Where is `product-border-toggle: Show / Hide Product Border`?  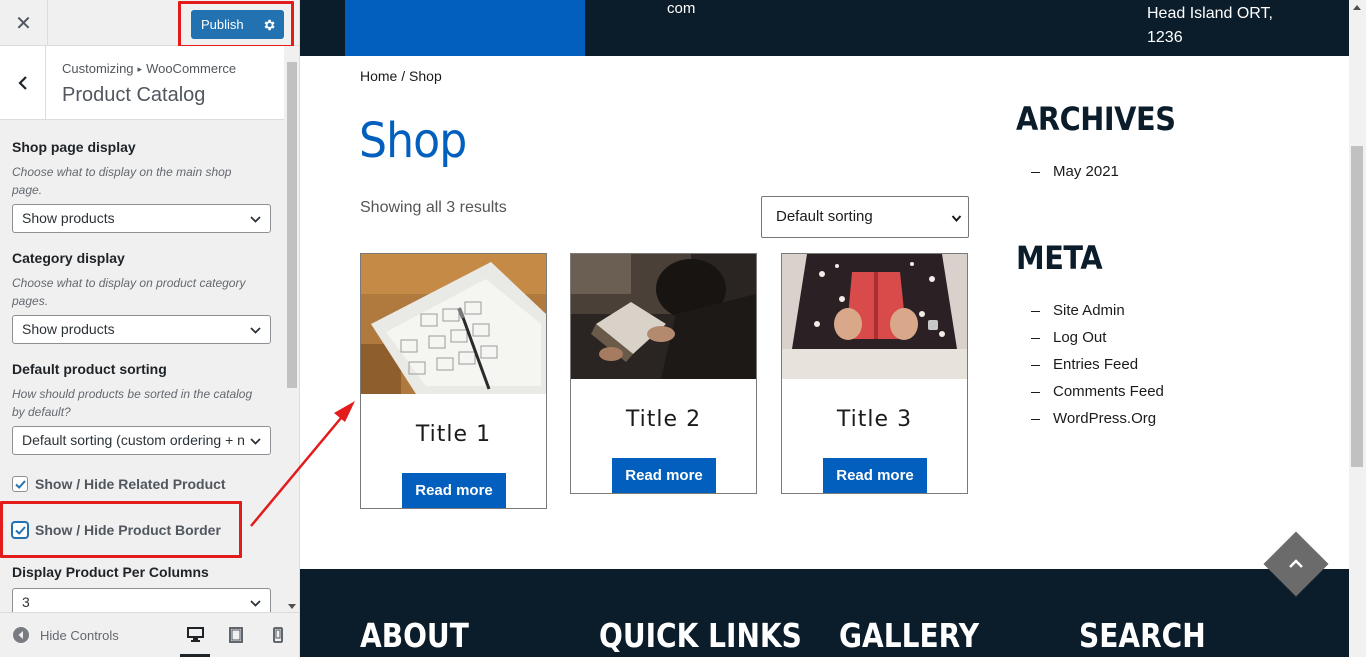 product-border-toggle: Show / Hide Product Border is located at coordinates (116, 530).